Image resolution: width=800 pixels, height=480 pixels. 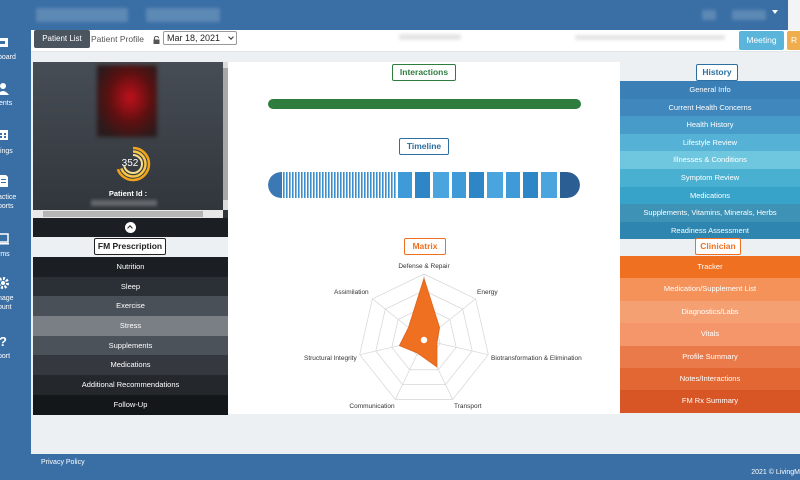 What do you see at coordinates (717, 72) in the screenshot?
I see `history-heading: History` at bounding box center [717, 72].